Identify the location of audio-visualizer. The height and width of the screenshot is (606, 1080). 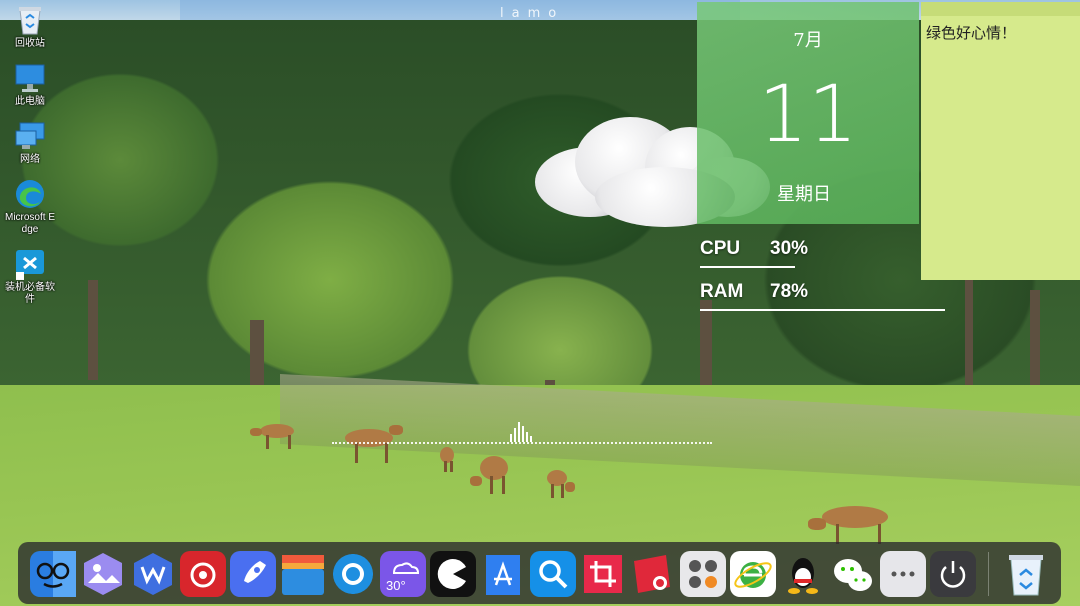
(522, 432).